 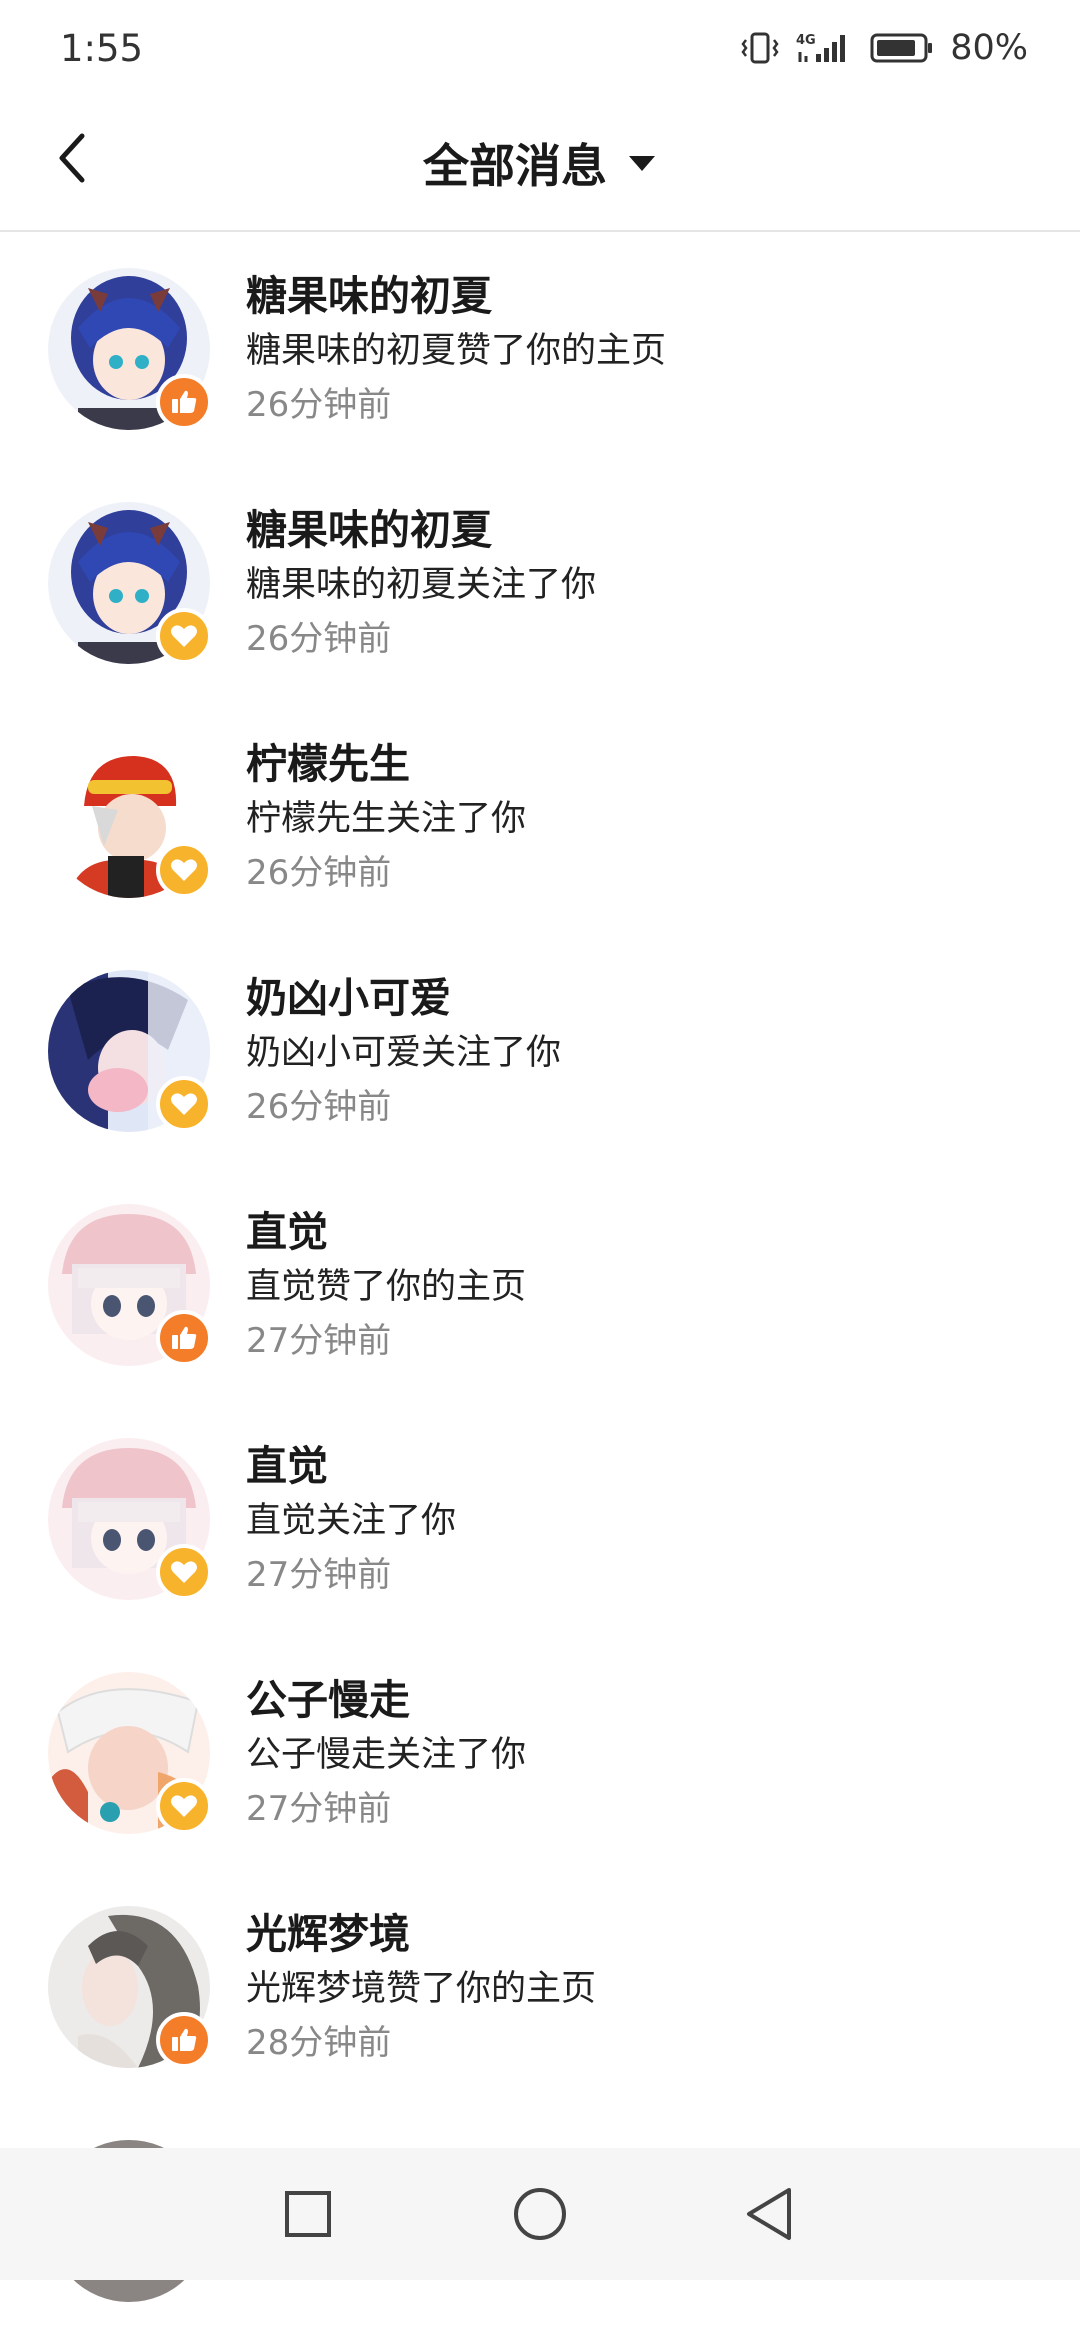 I want to click on message-item: 糖果味的初夏 糖果味的初夏关注了你 26分钟前, so click(x=540, y=583).